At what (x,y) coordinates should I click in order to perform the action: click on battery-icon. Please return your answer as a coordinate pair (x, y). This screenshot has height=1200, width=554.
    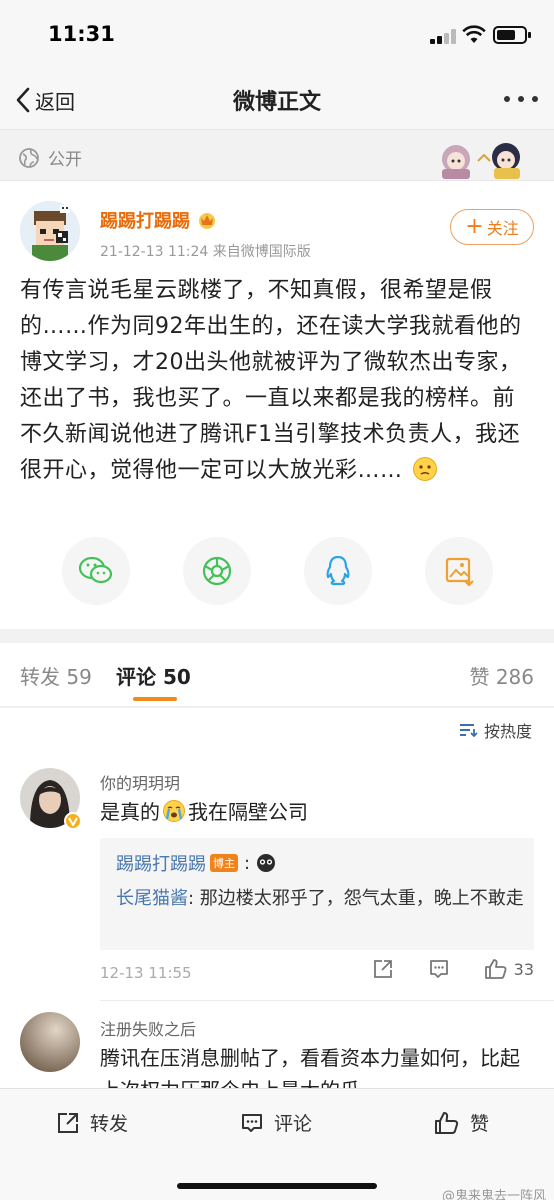
    Looking at the image, I should click on (512, 35).